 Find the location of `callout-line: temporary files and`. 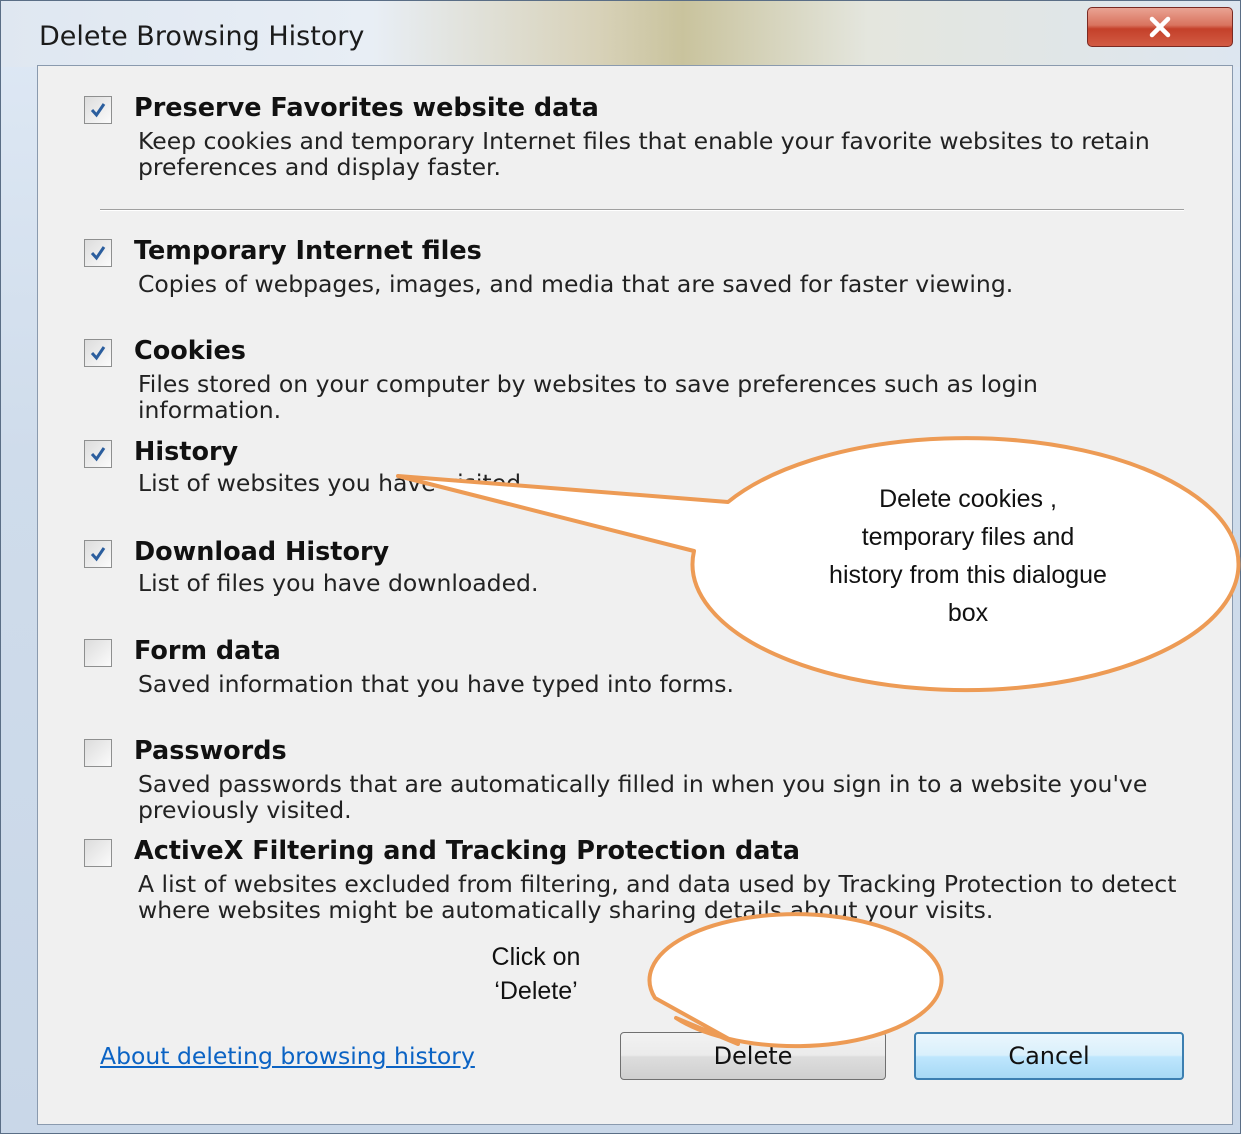

callout-line: temporary files and is located at coordinates (968, 537).